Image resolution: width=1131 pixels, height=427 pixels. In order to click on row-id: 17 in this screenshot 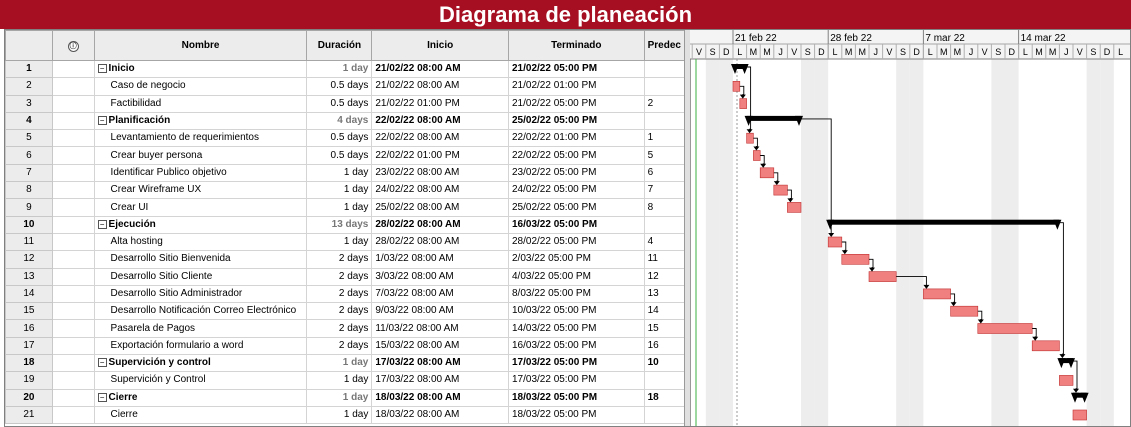, I will do `click(29, 346)`.